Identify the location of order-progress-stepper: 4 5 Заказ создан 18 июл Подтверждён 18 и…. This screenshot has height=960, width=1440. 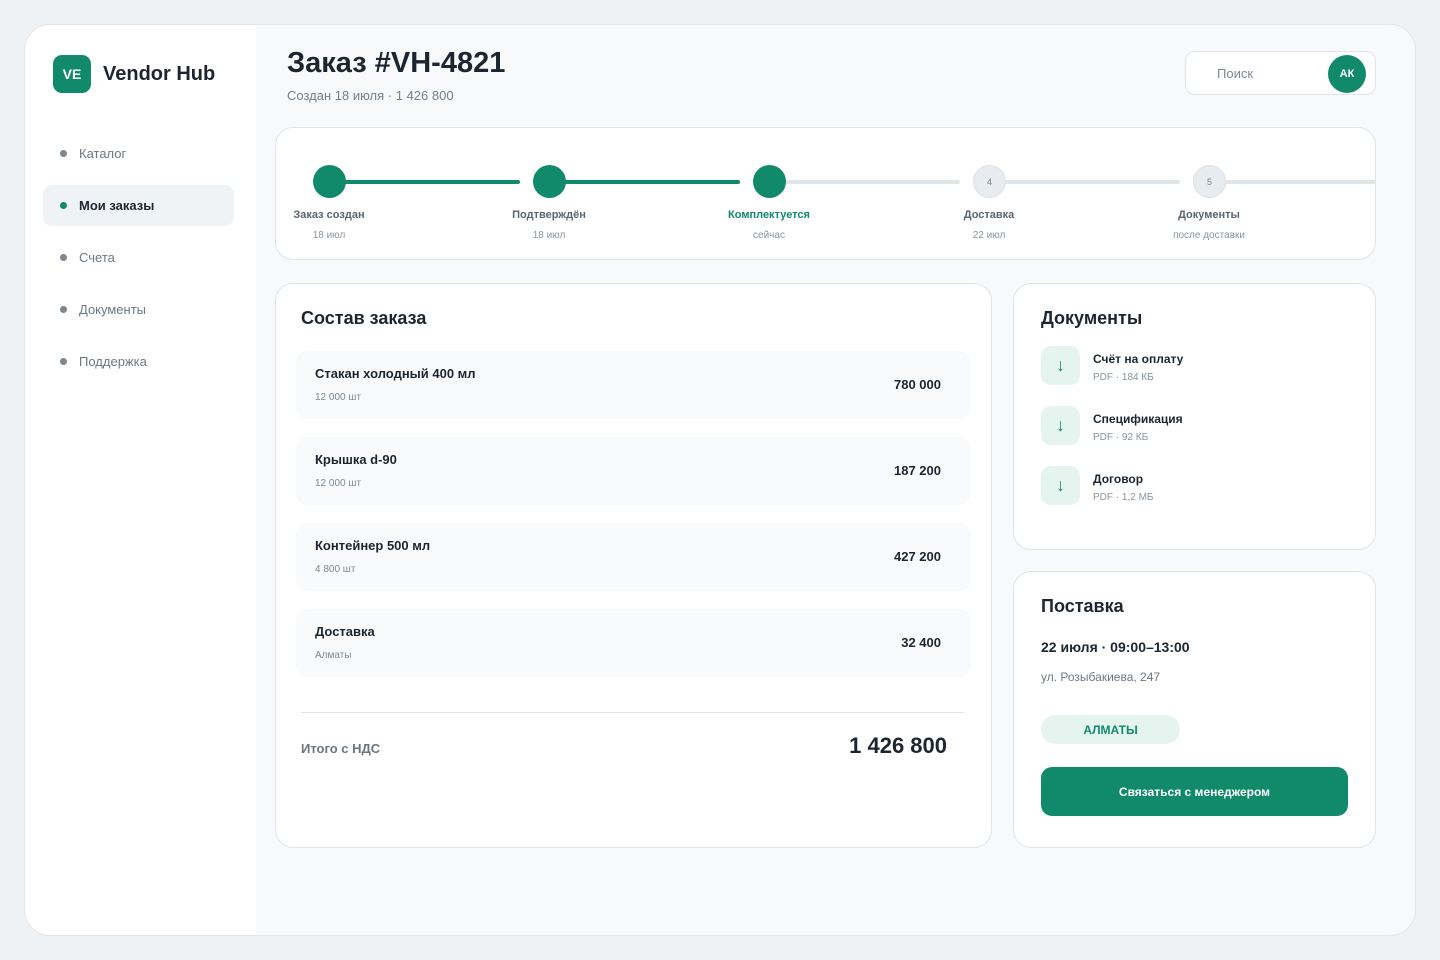
(825, 193).